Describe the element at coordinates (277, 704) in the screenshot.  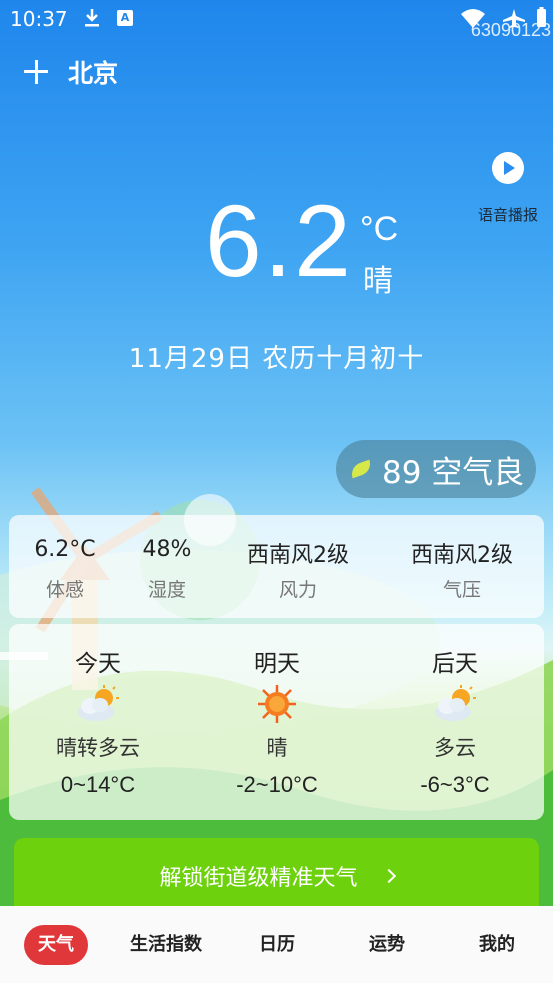
I see `sunny-icon` at that location.